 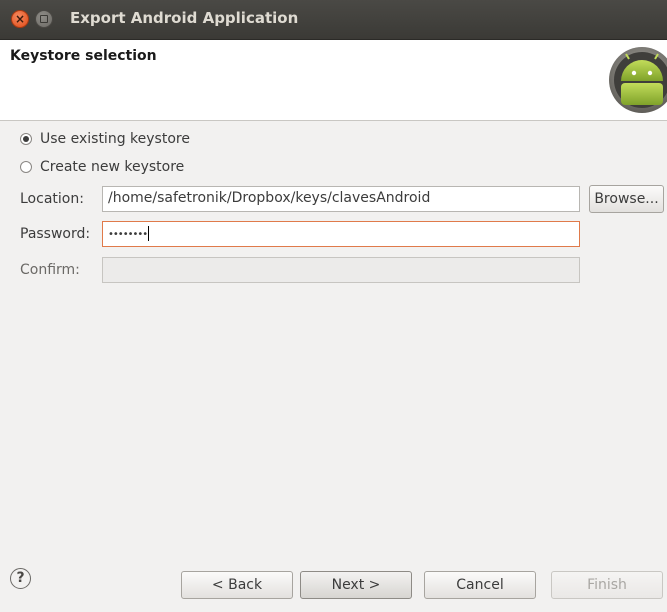 I want to click on use-existing-label: Use existing keystore, so click(x=115, y=139).